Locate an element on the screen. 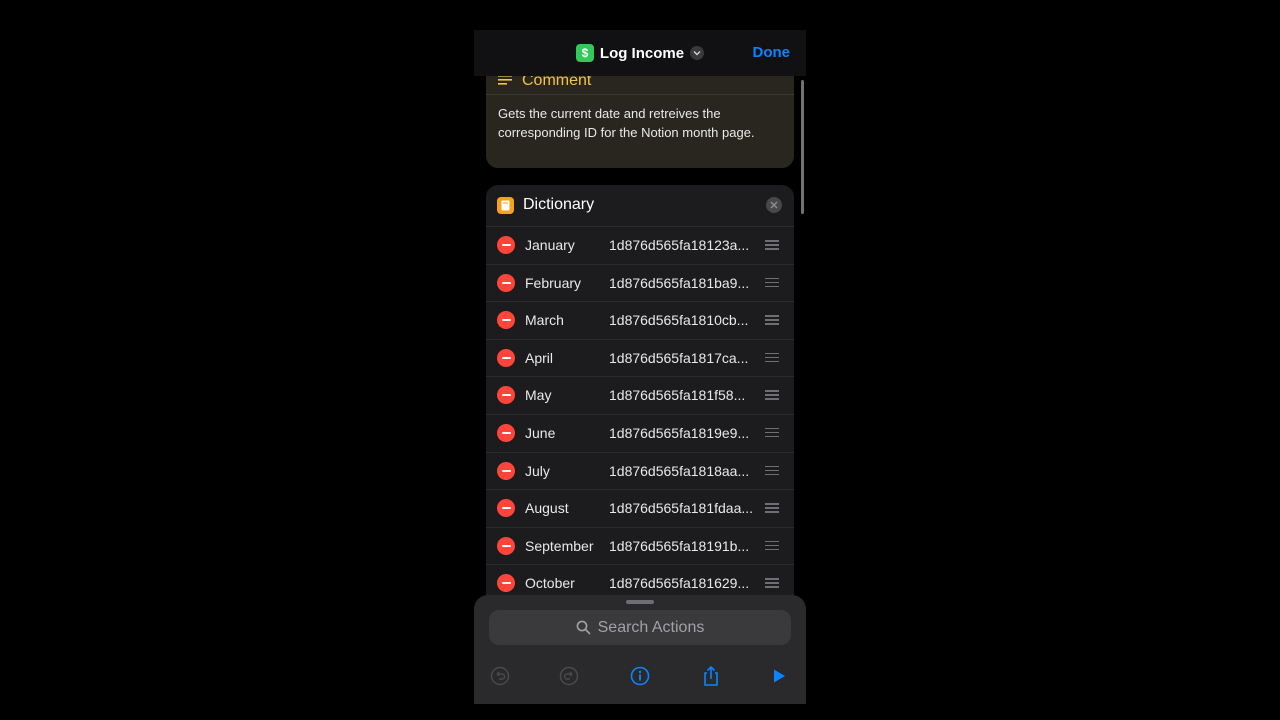 This screenshot has width=1280, height=720. dictionary-key: July is located at coordinates (537, 471).